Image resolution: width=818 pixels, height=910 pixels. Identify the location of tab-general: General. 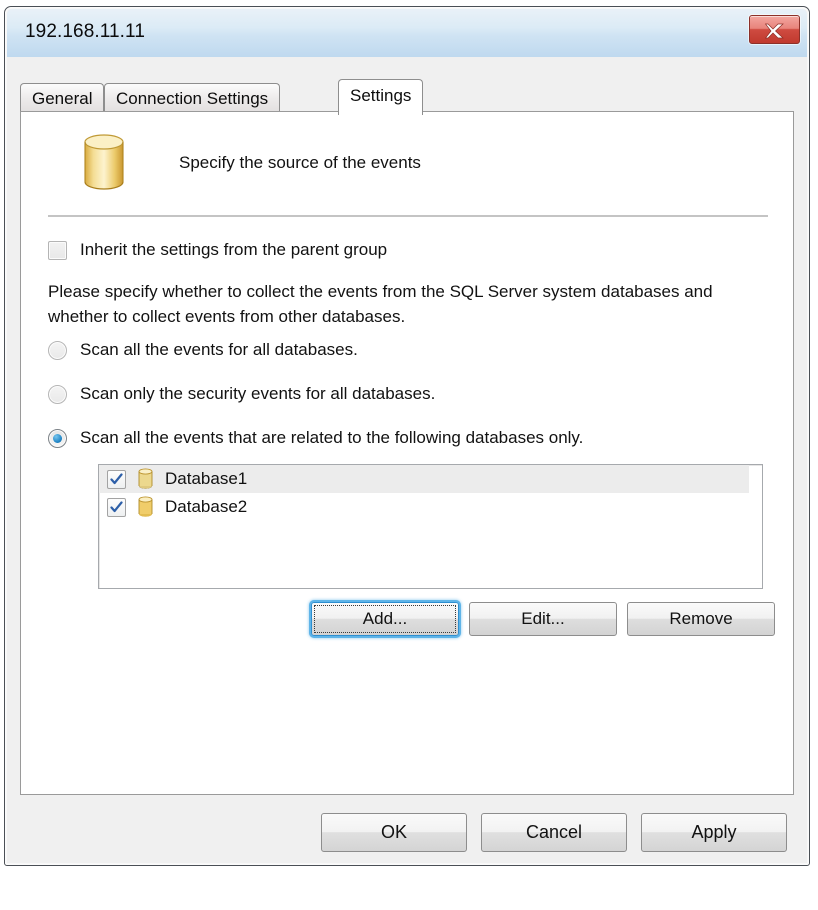
(62, 98).